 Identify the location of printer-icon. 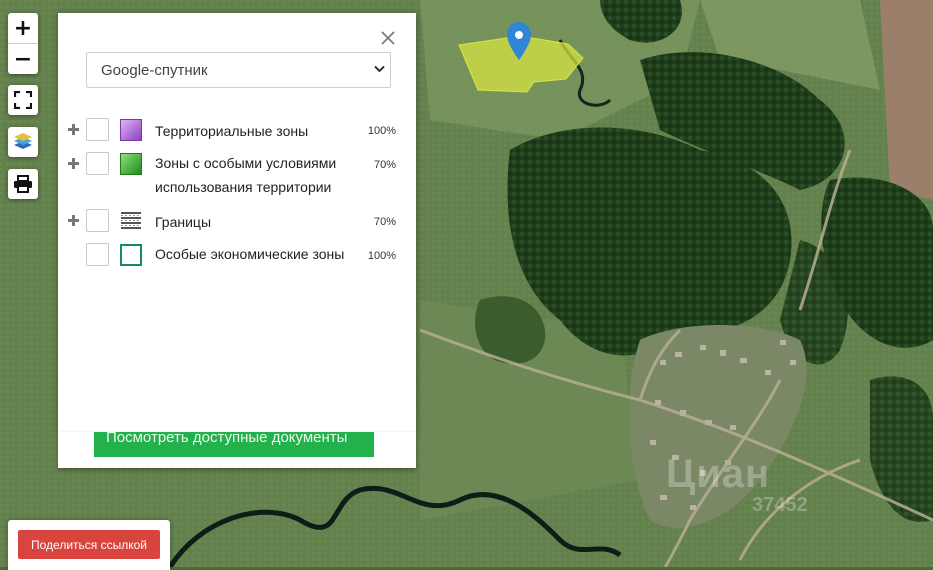
(23, 184).